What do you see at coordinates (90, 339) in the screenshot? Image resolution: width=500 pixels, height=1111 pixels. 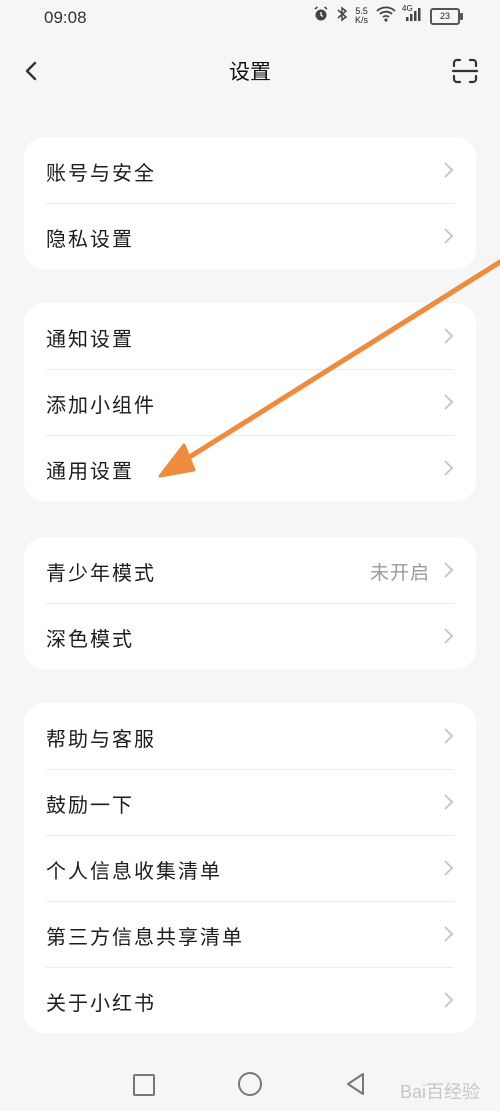 I see `settings-item-label: 通知设置` at bounding box center [90, 339].